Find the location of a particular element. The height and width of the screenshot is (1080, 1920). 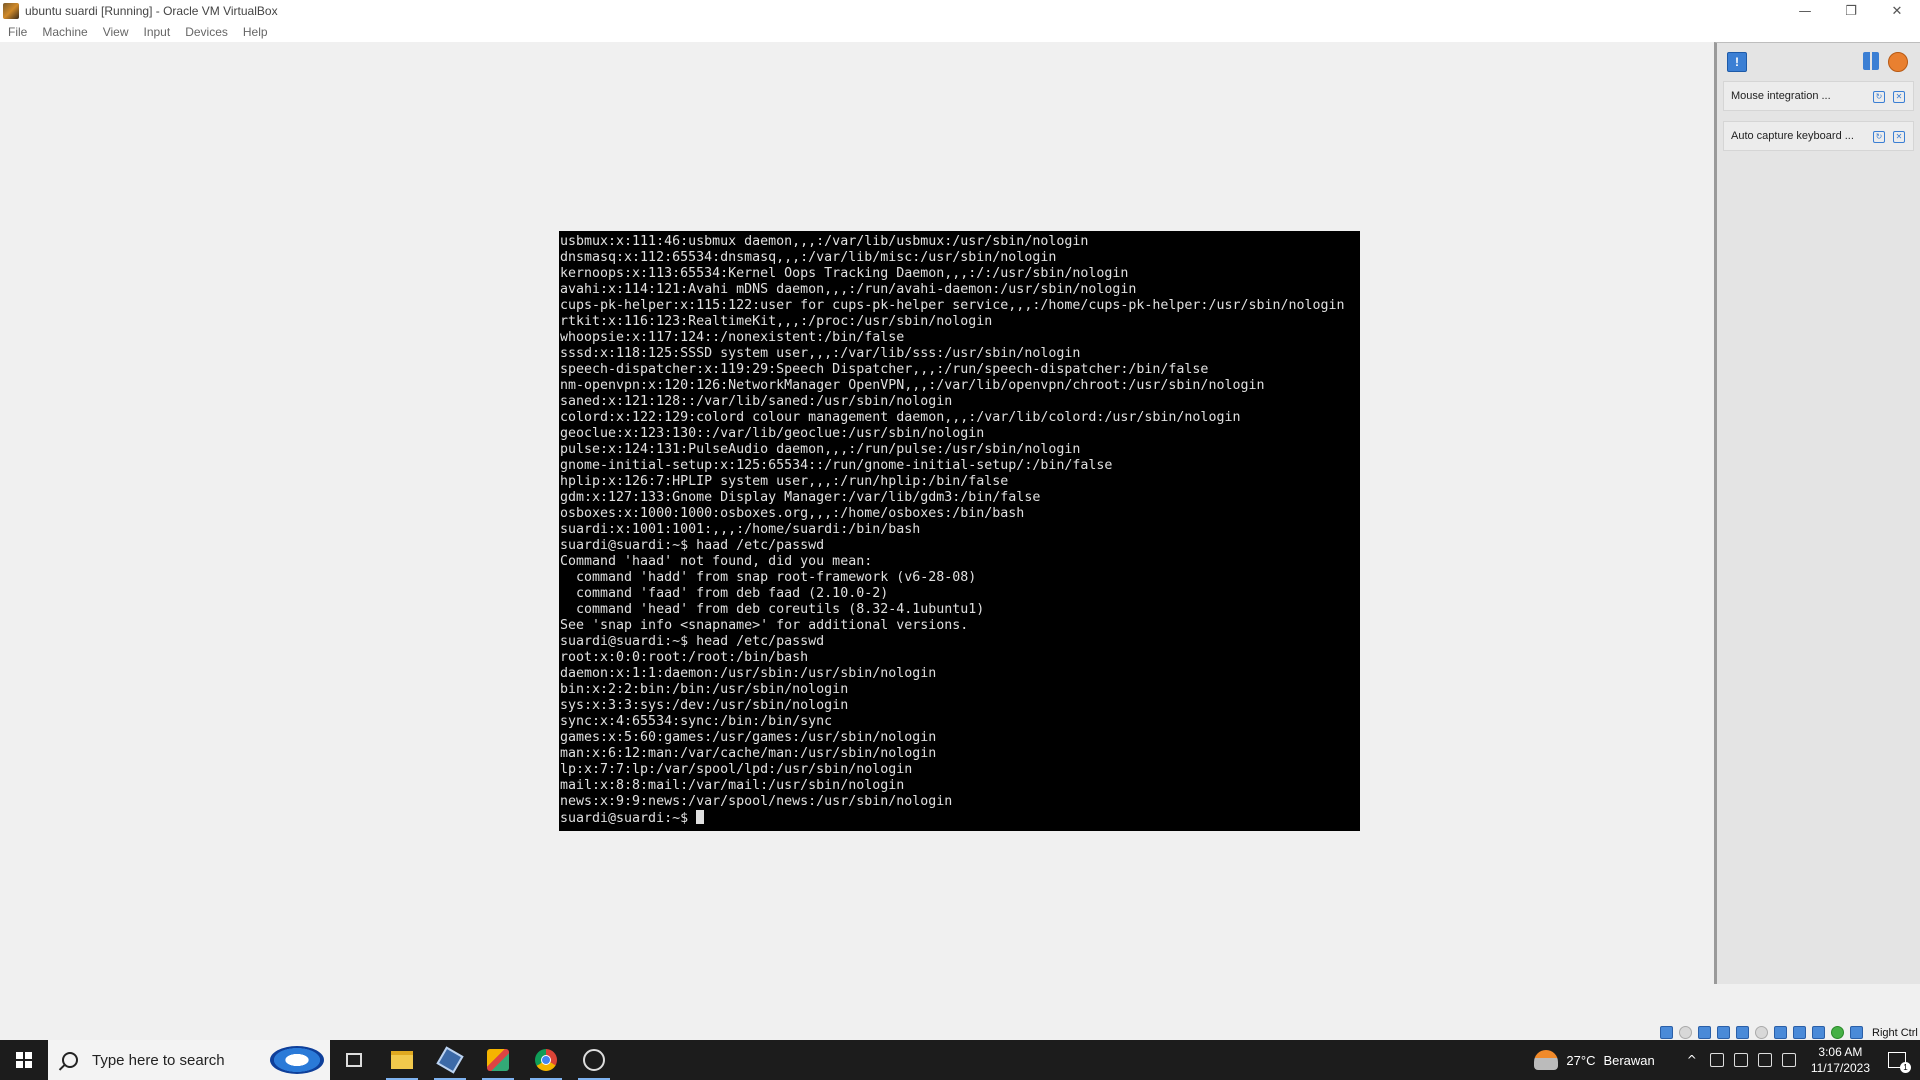

taskbar-file-explorer is located at coordinates (402, 1060).